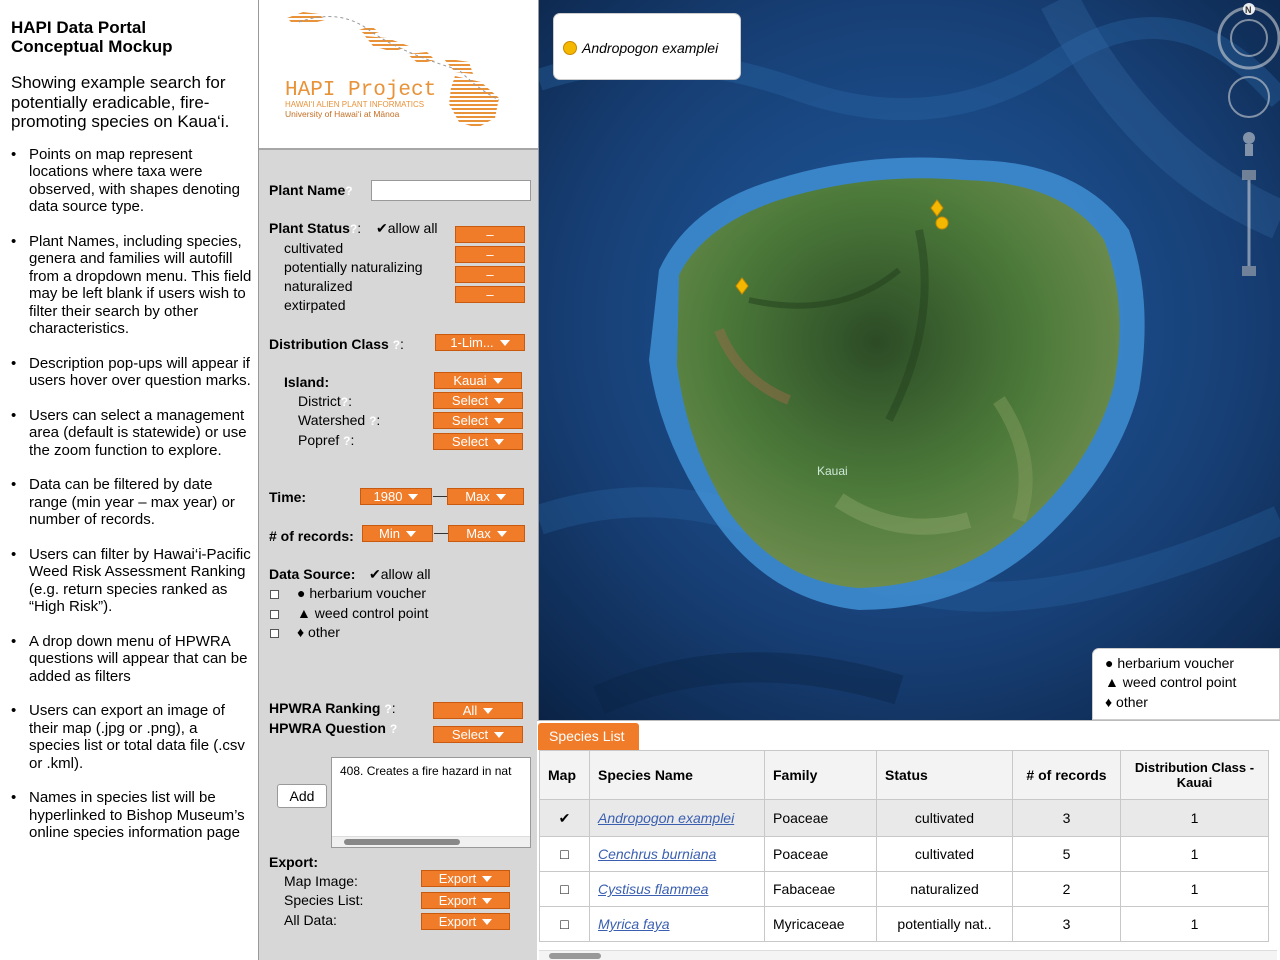 This screenshot has width=1280, height=960. I want to click on time-min-dropdown: 1980, so click(396, 496).